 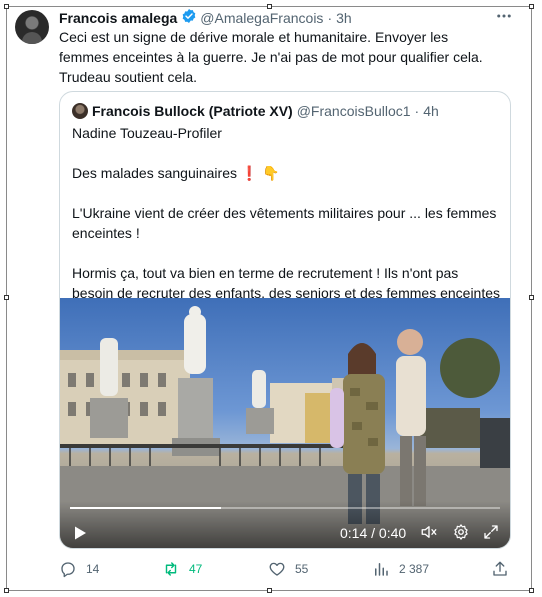 What do you see at coordinates (431, 111) in the screenshot?
I see `quoted-tweet-time: 4h` at bounding box center [431, 111].